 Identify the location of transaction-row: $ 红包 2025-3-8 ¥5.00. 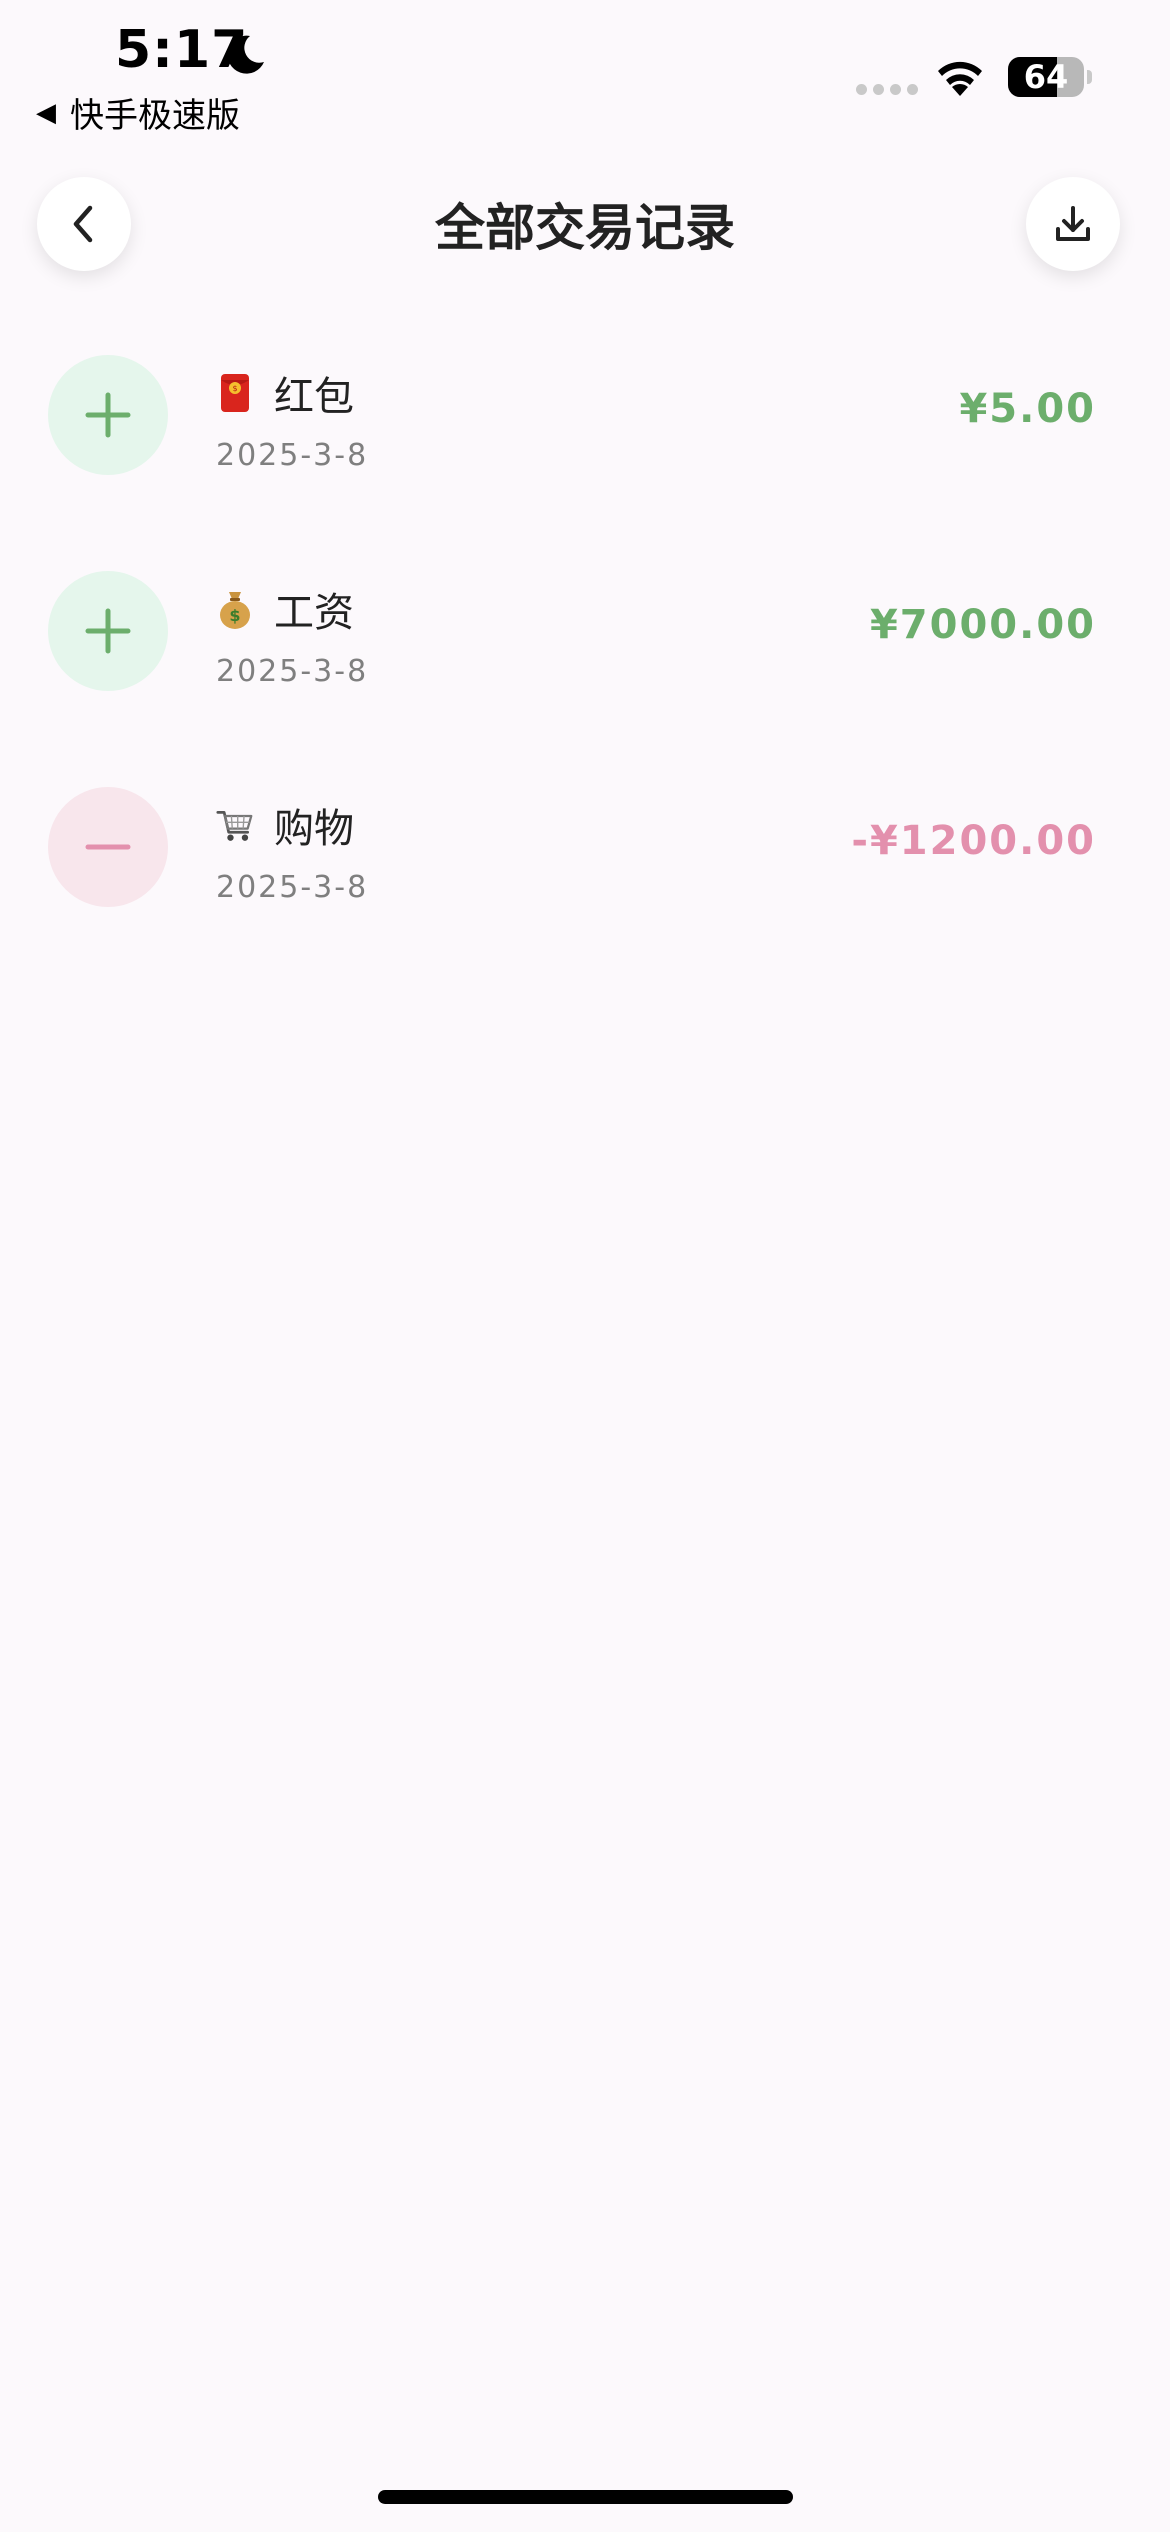
(585, 458).